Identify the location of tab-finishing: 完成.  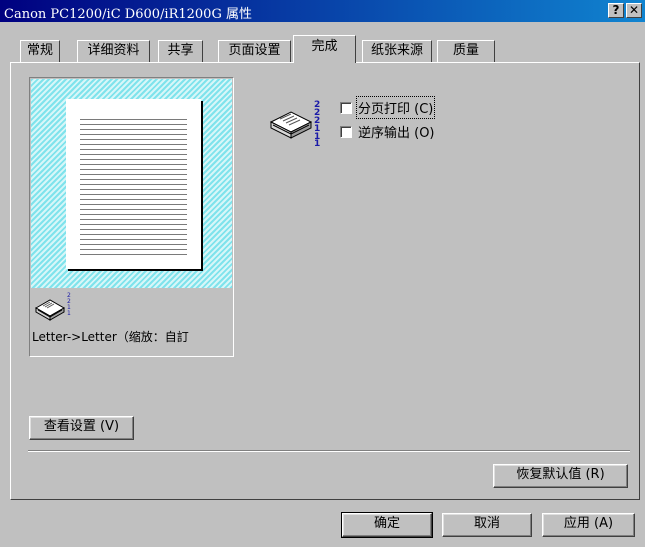
(324, 49).